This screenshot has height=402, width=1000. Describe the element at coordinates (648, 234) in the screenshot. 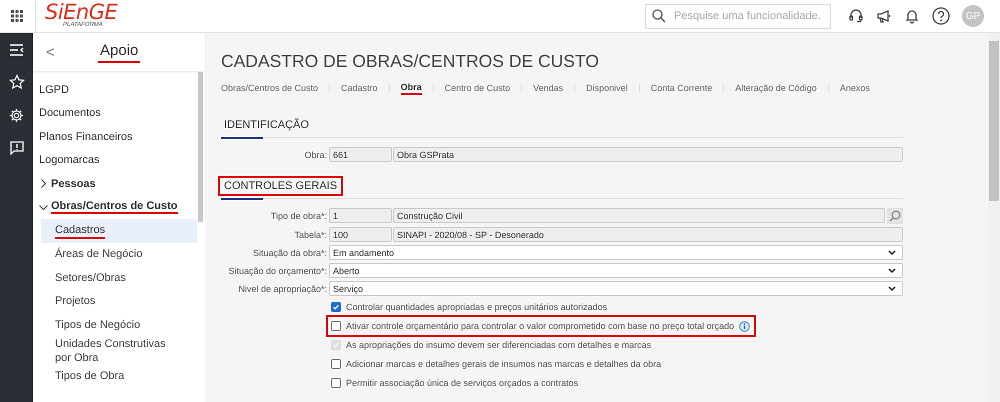

I see `description-field: SINAPI - 2020/08 - SP - Desonerado` at that location.